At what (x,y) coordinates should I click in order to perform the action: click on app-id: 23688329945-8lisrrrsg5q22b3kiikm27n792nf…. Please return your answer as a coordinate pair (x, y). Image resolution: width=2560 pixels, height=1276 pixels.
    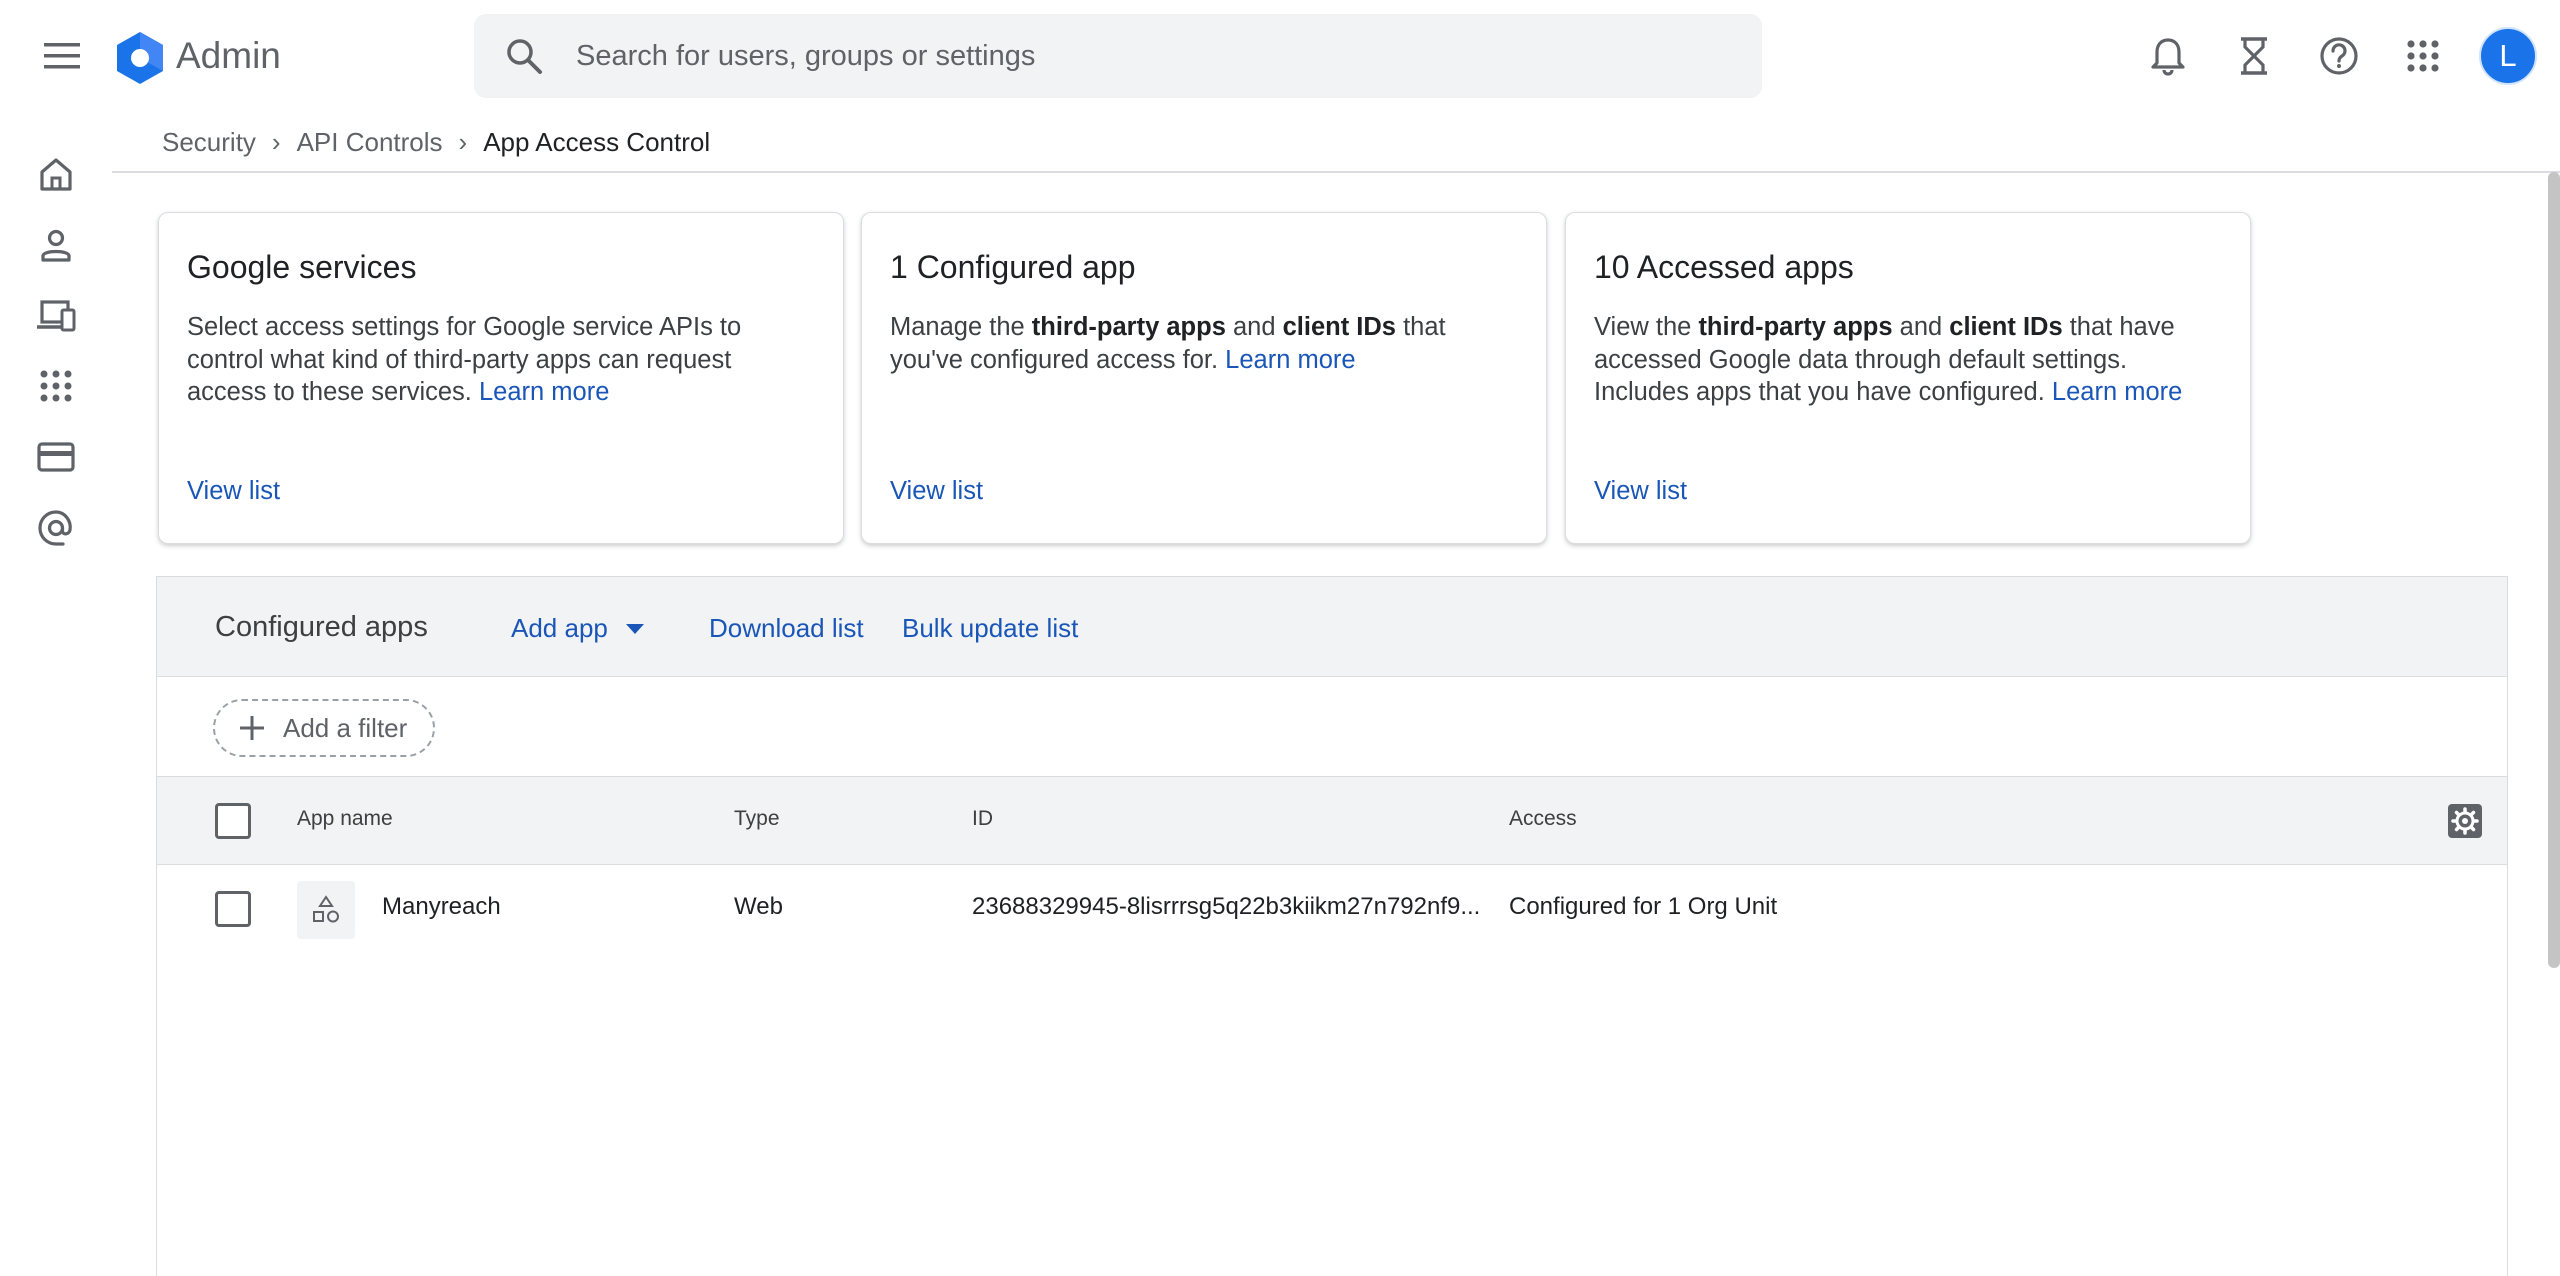
    Looking at the image, I should click on (1226, 906).